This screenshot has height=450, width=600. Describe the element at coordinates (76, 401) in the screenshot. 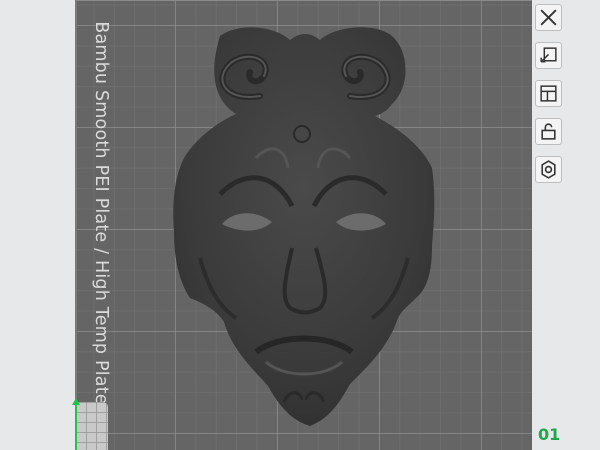

I see `y-axis-arrow` at that location.